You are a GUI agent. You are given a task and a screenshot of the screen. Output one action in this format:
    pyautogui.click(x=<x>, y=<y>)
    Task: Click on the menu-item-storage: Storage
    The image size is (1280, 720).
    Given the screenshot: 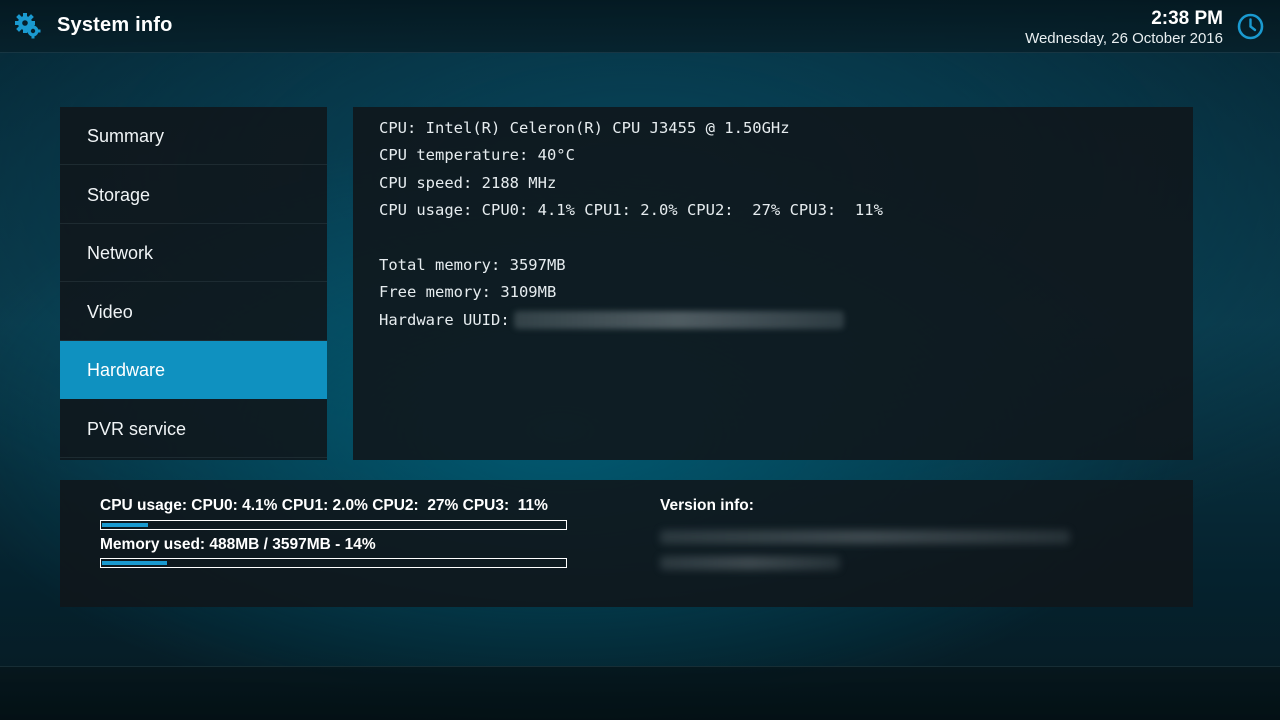 What is the action you would take?
    pyautogui.click(x=193, y=195)
    